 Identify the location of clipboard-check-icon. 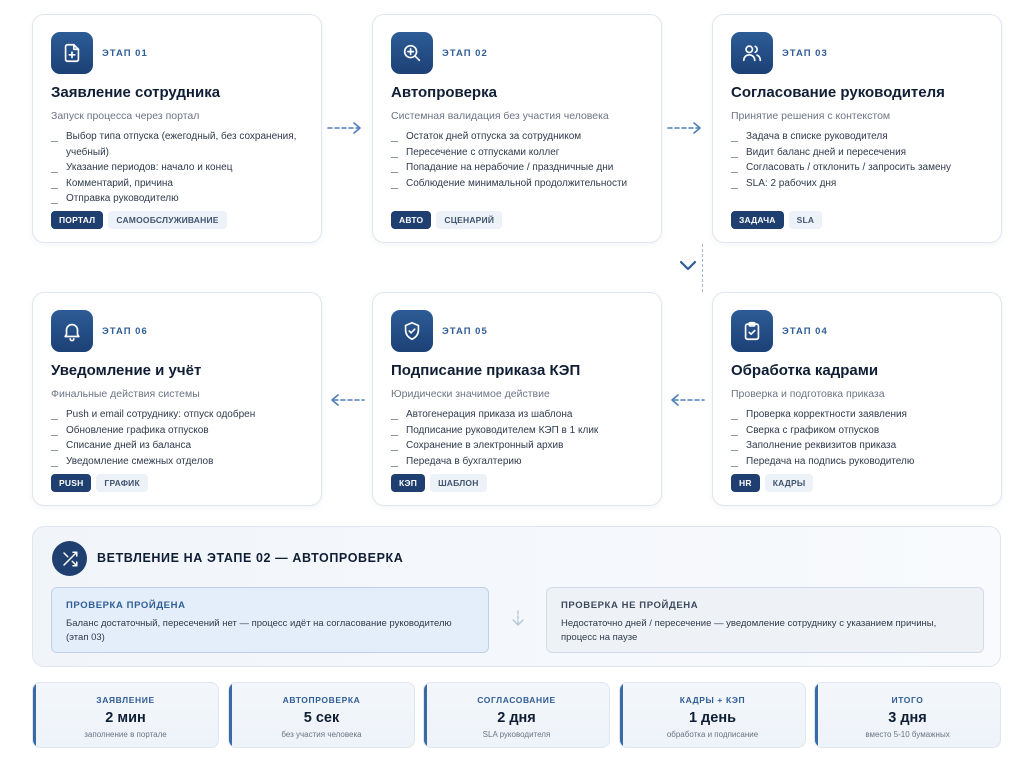
(752, 331).